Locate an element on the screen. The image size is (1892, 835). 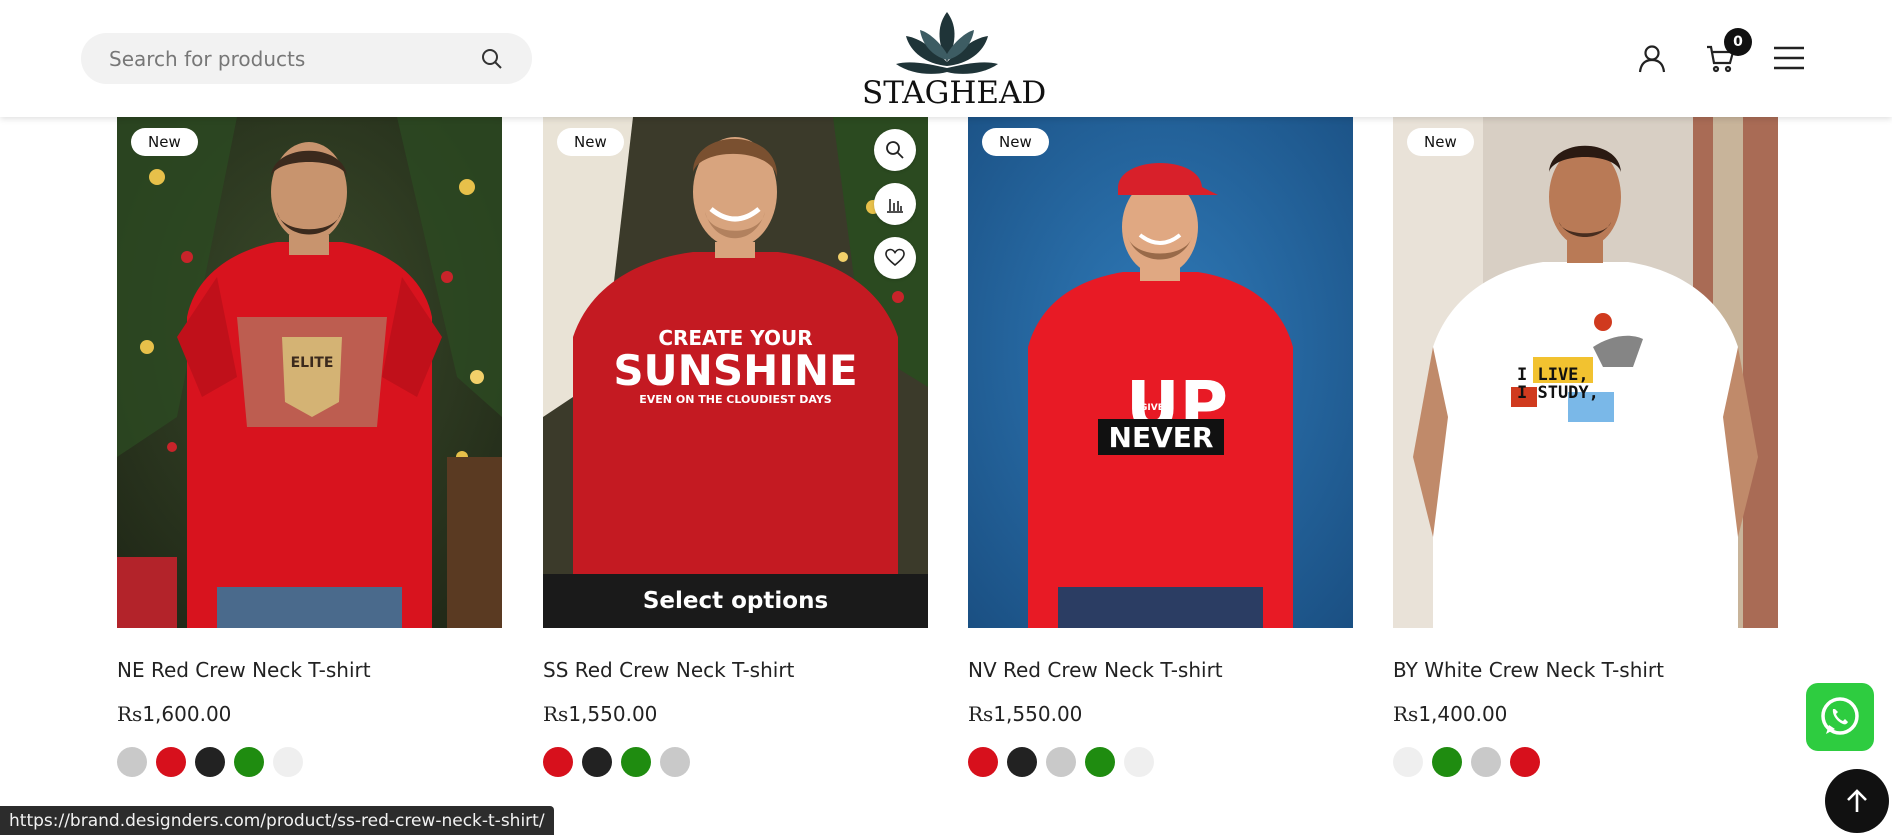
print-line-3: EVEN ON THE CLOUDIEST DAYS is located at coordinates (735, 400).